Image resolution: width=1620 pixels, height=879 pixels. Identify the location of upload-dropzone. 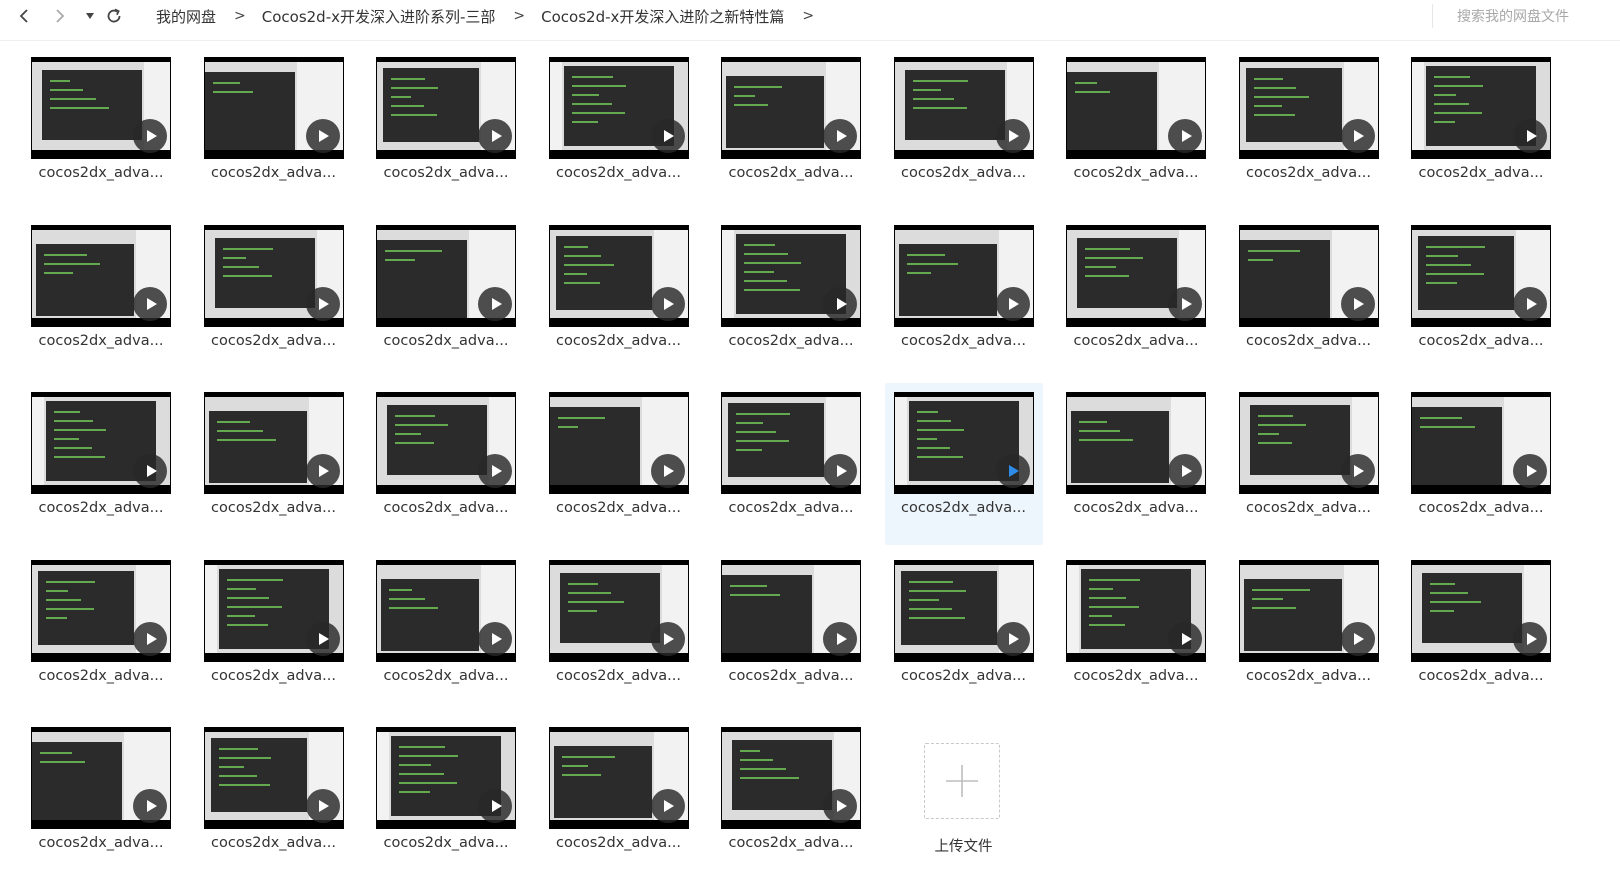
(961, 781).